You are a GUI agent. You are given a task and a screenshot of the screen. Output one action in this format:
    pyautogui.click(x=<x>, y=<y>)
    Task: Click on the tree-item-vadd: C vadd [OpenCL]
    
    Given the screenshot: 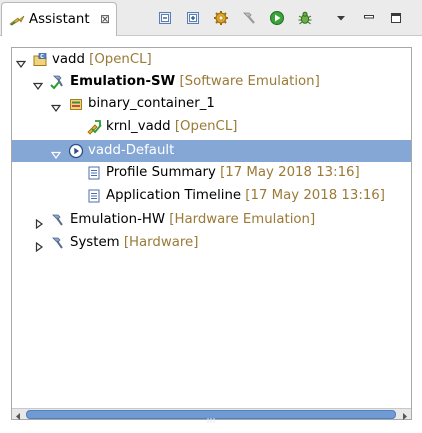 What is the action you would take?
    pyautogui.click(x=211, y=60)
    